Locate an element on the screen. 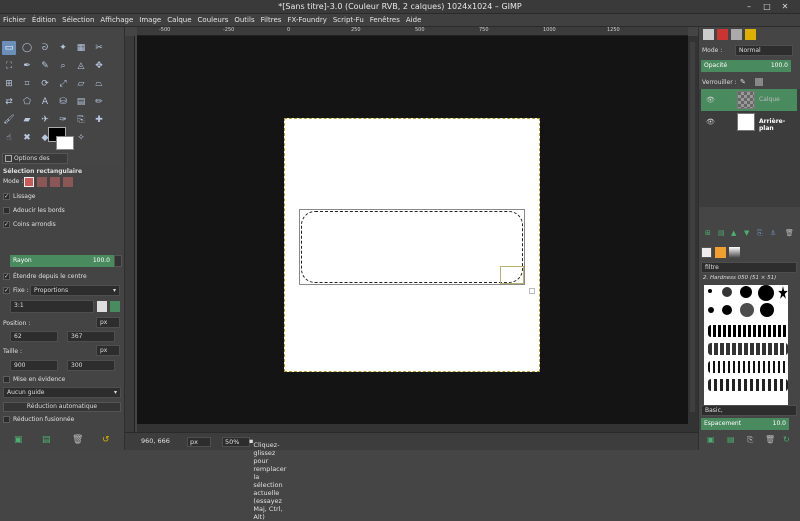  airbrush-icon: ✈ is located at coordinates (45, 120).